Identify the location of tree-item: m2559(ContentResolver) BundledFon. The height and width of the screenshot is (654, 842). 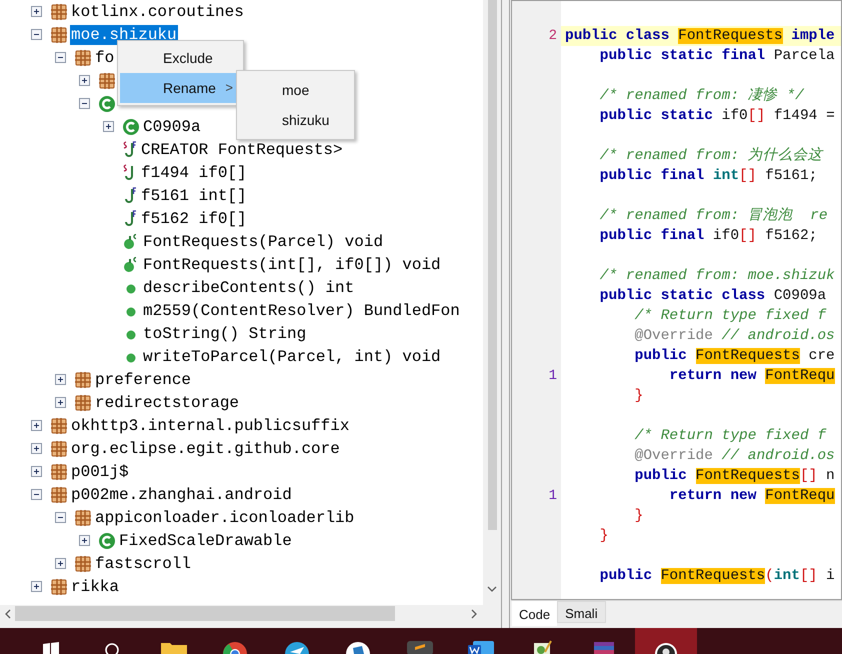
(301, 310).